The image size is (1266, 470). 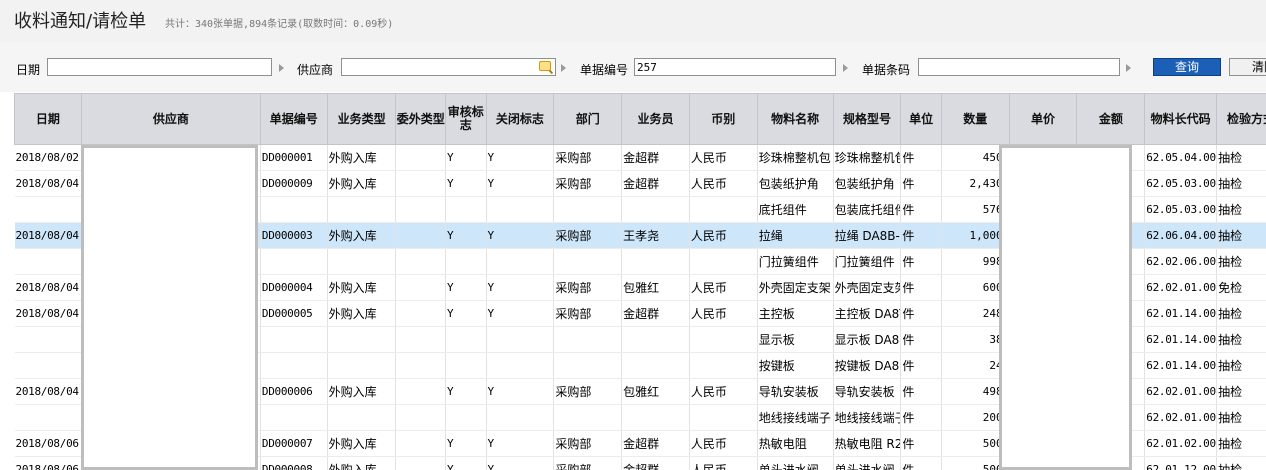 What do you see at coordinates (1128, 68) in the screenshot?
I see `barcode-arrow-icon` at bounding box center [1128, 68].